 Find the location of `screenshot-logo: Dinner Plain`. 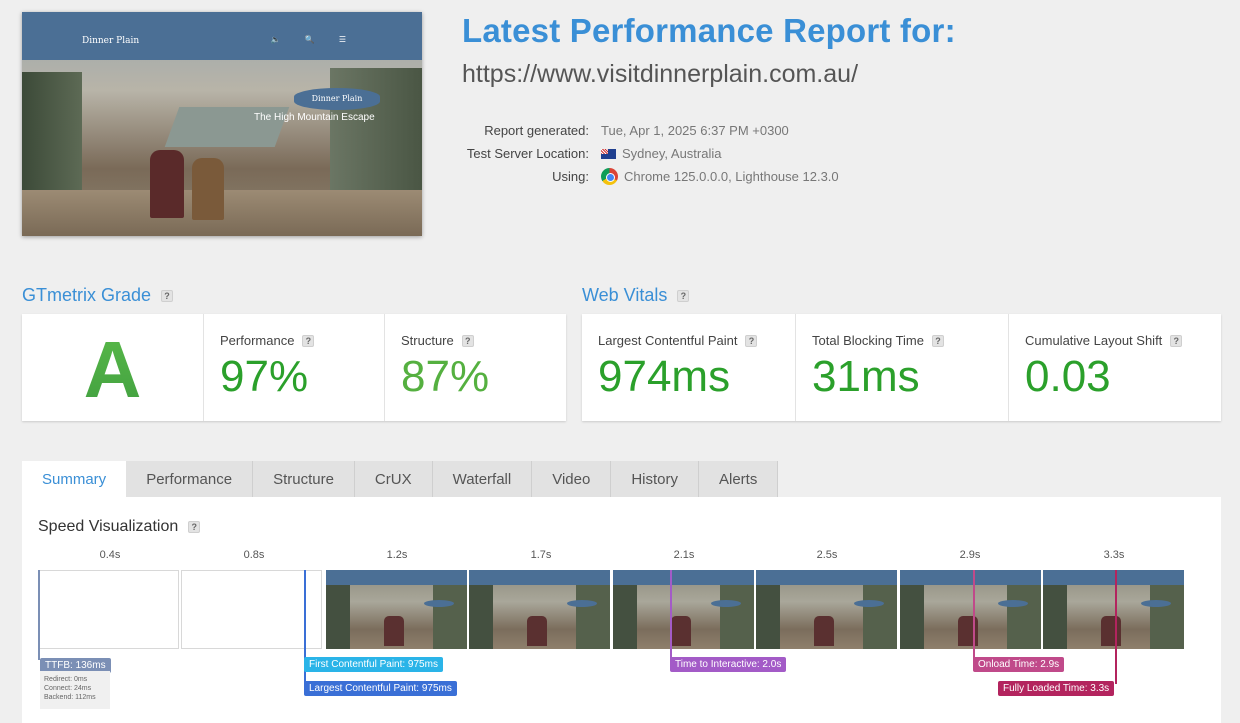

screenshot-logo: Dinner Plain is located at coordinates (111, 41).